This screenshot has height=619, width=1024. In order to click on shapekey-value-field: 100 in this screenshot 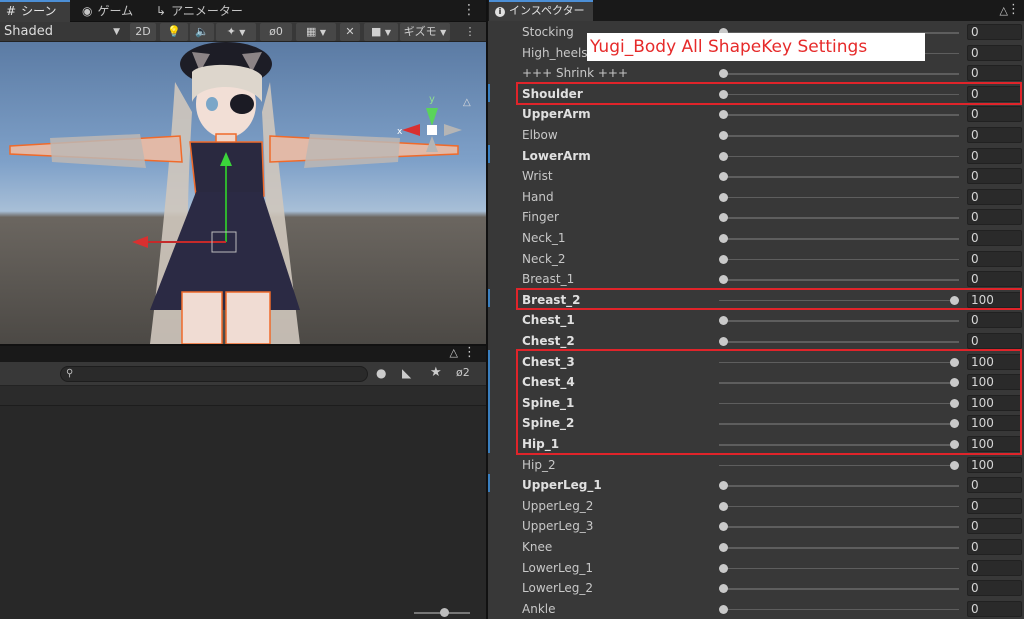, I will do `click(994, 464)`.